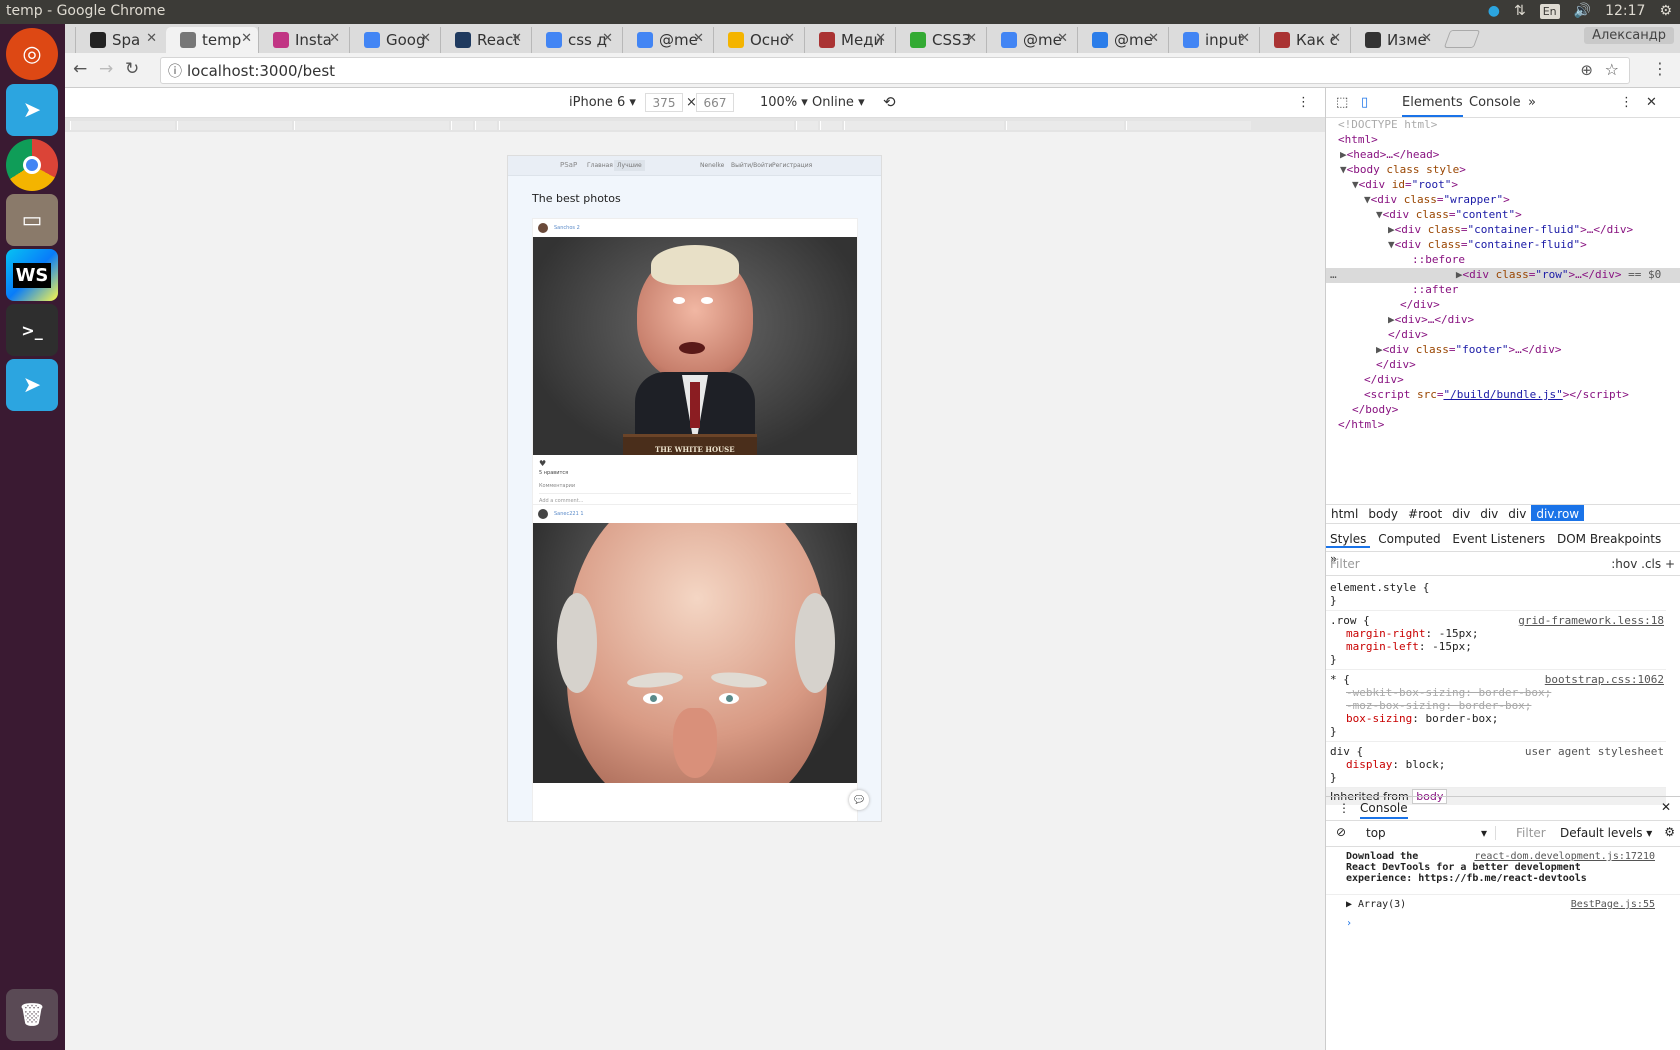 The width and height of the screenshot is (1680, 1050). I want to click on webstorm-icon: WS, so click(32, 275).